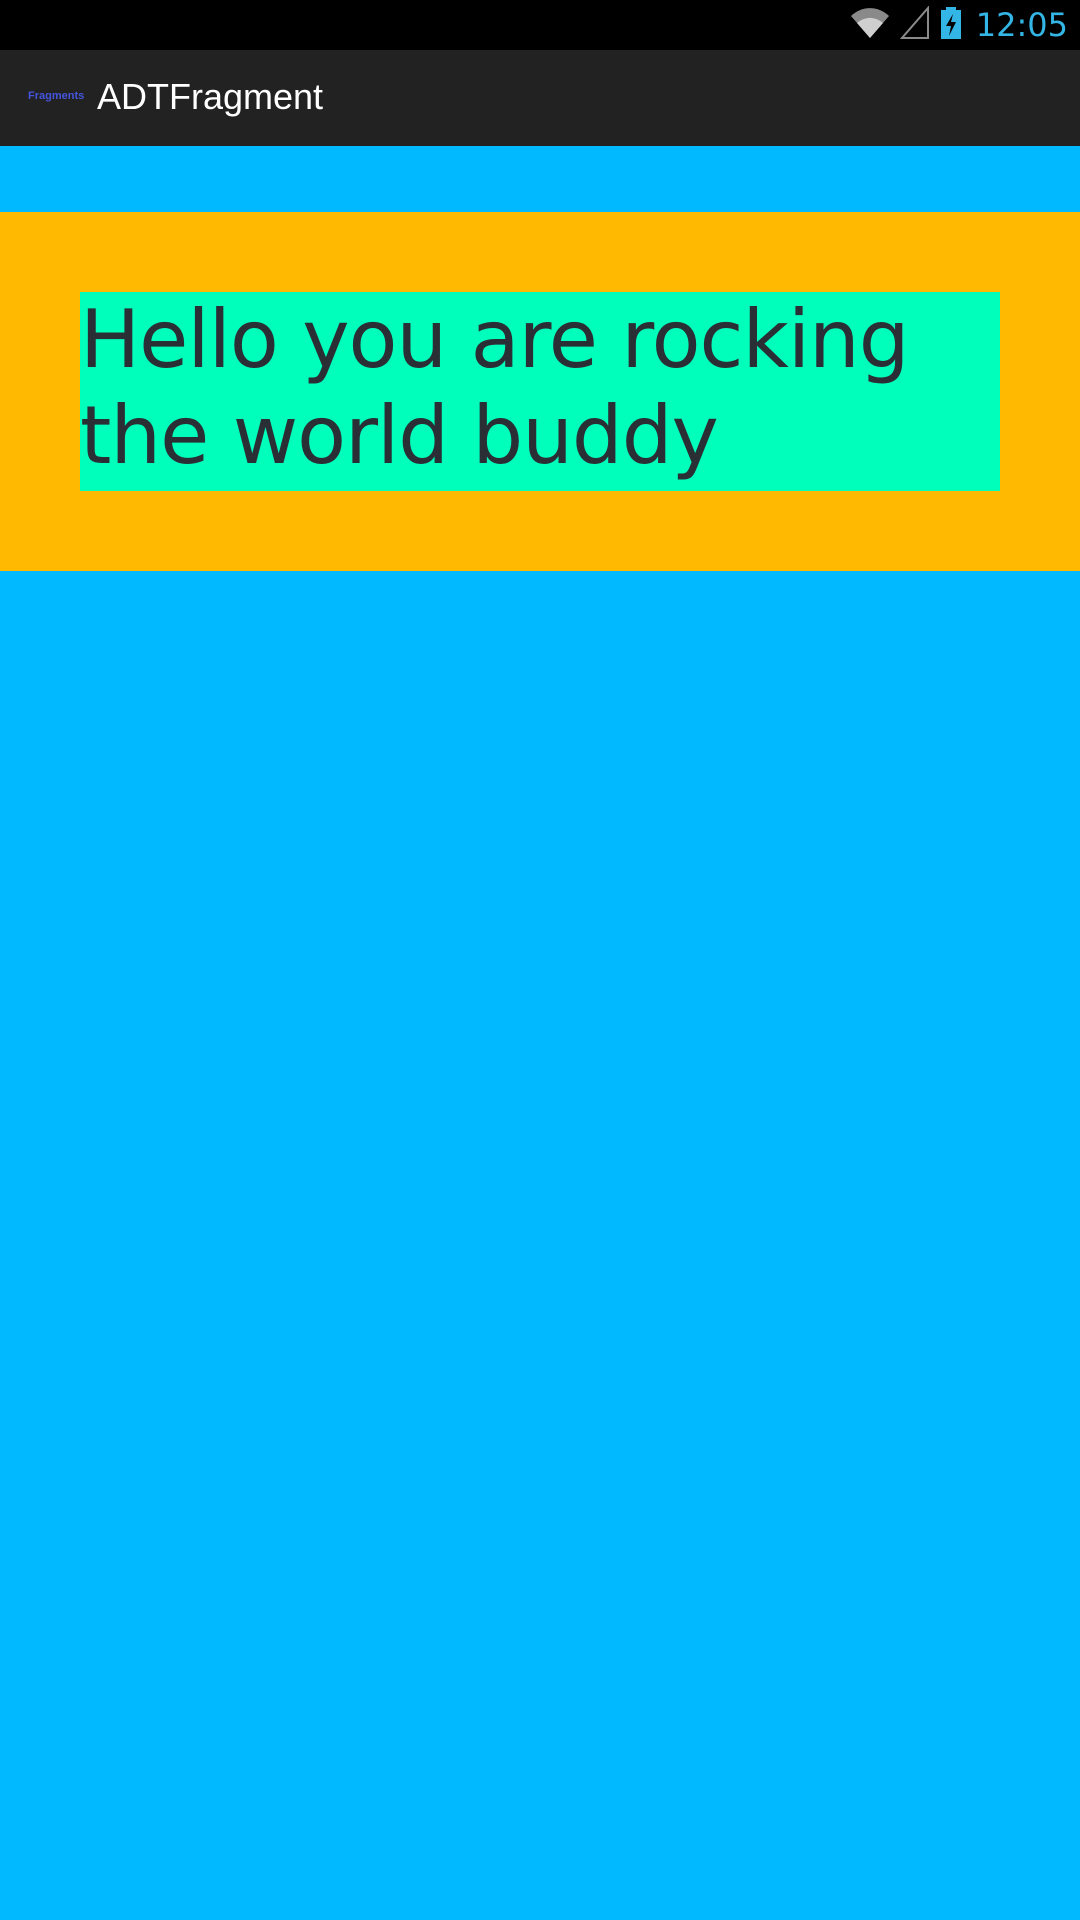 The width and height of the screenshot is (1080, 1920). I want to click on status-bar: 12:05, so click(540, 25).